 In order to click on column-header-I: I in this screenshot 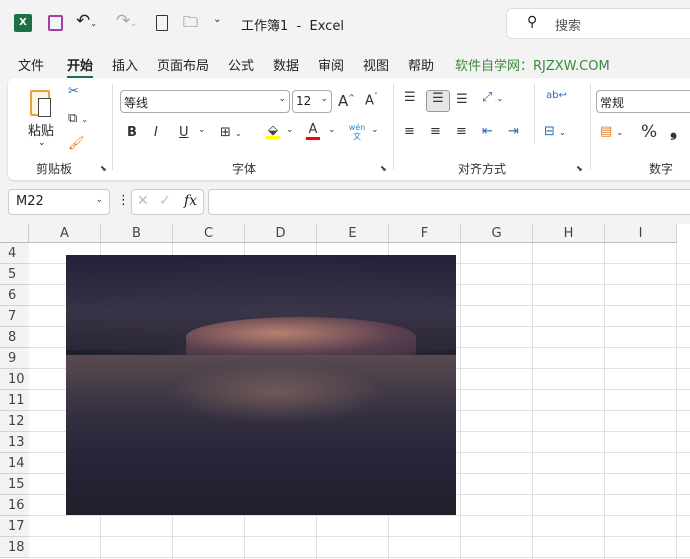, I will do `click(641, 233)`.